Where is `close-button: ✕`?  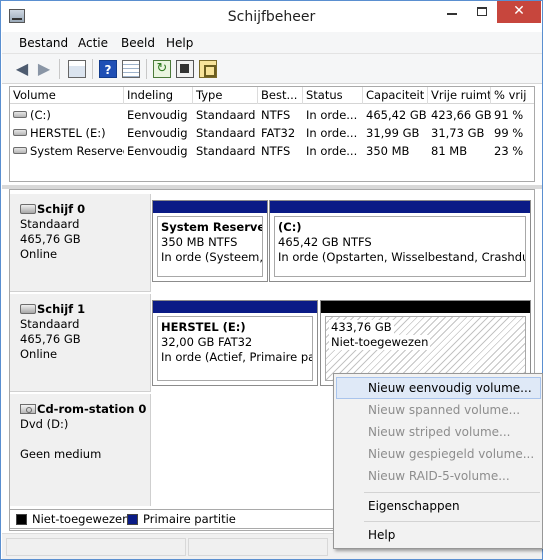
close-button: ✕ is located at coordinates (519, 12).